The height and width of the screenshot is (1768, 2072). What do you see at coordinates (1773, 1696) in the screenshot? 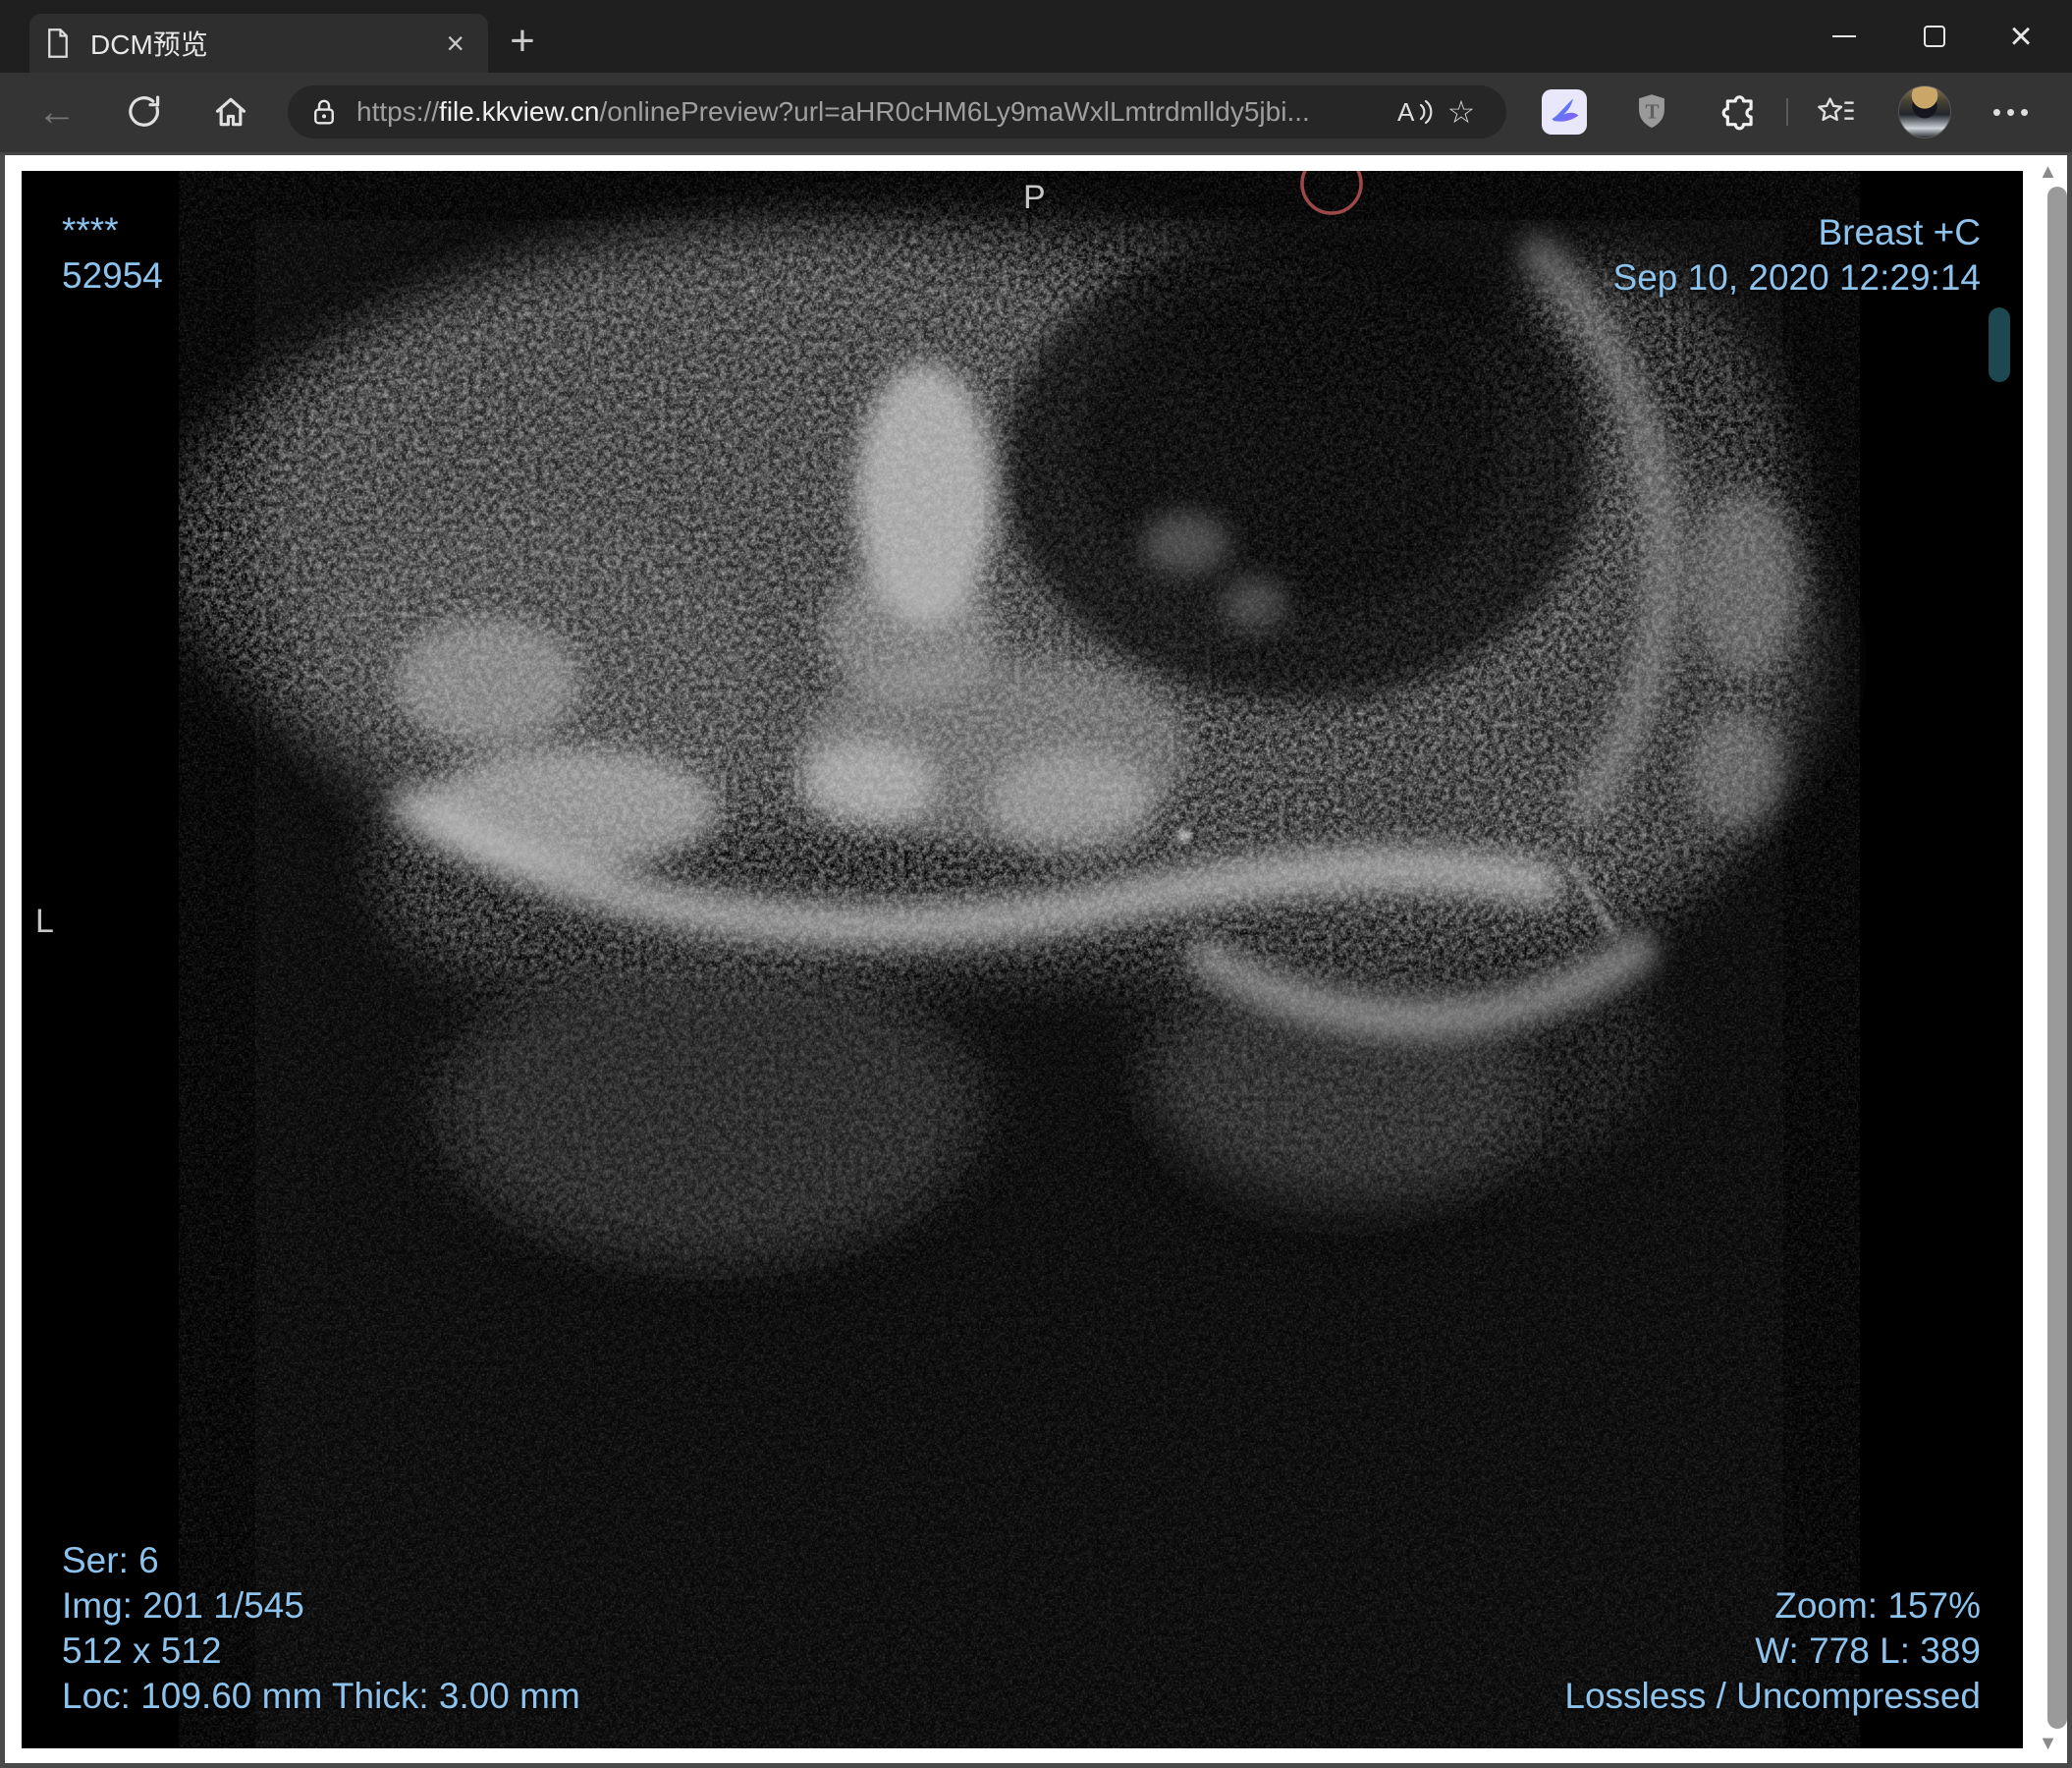
I see `compression-info: Lossless / Uncompressed` at bounding box center [1773, 1696].